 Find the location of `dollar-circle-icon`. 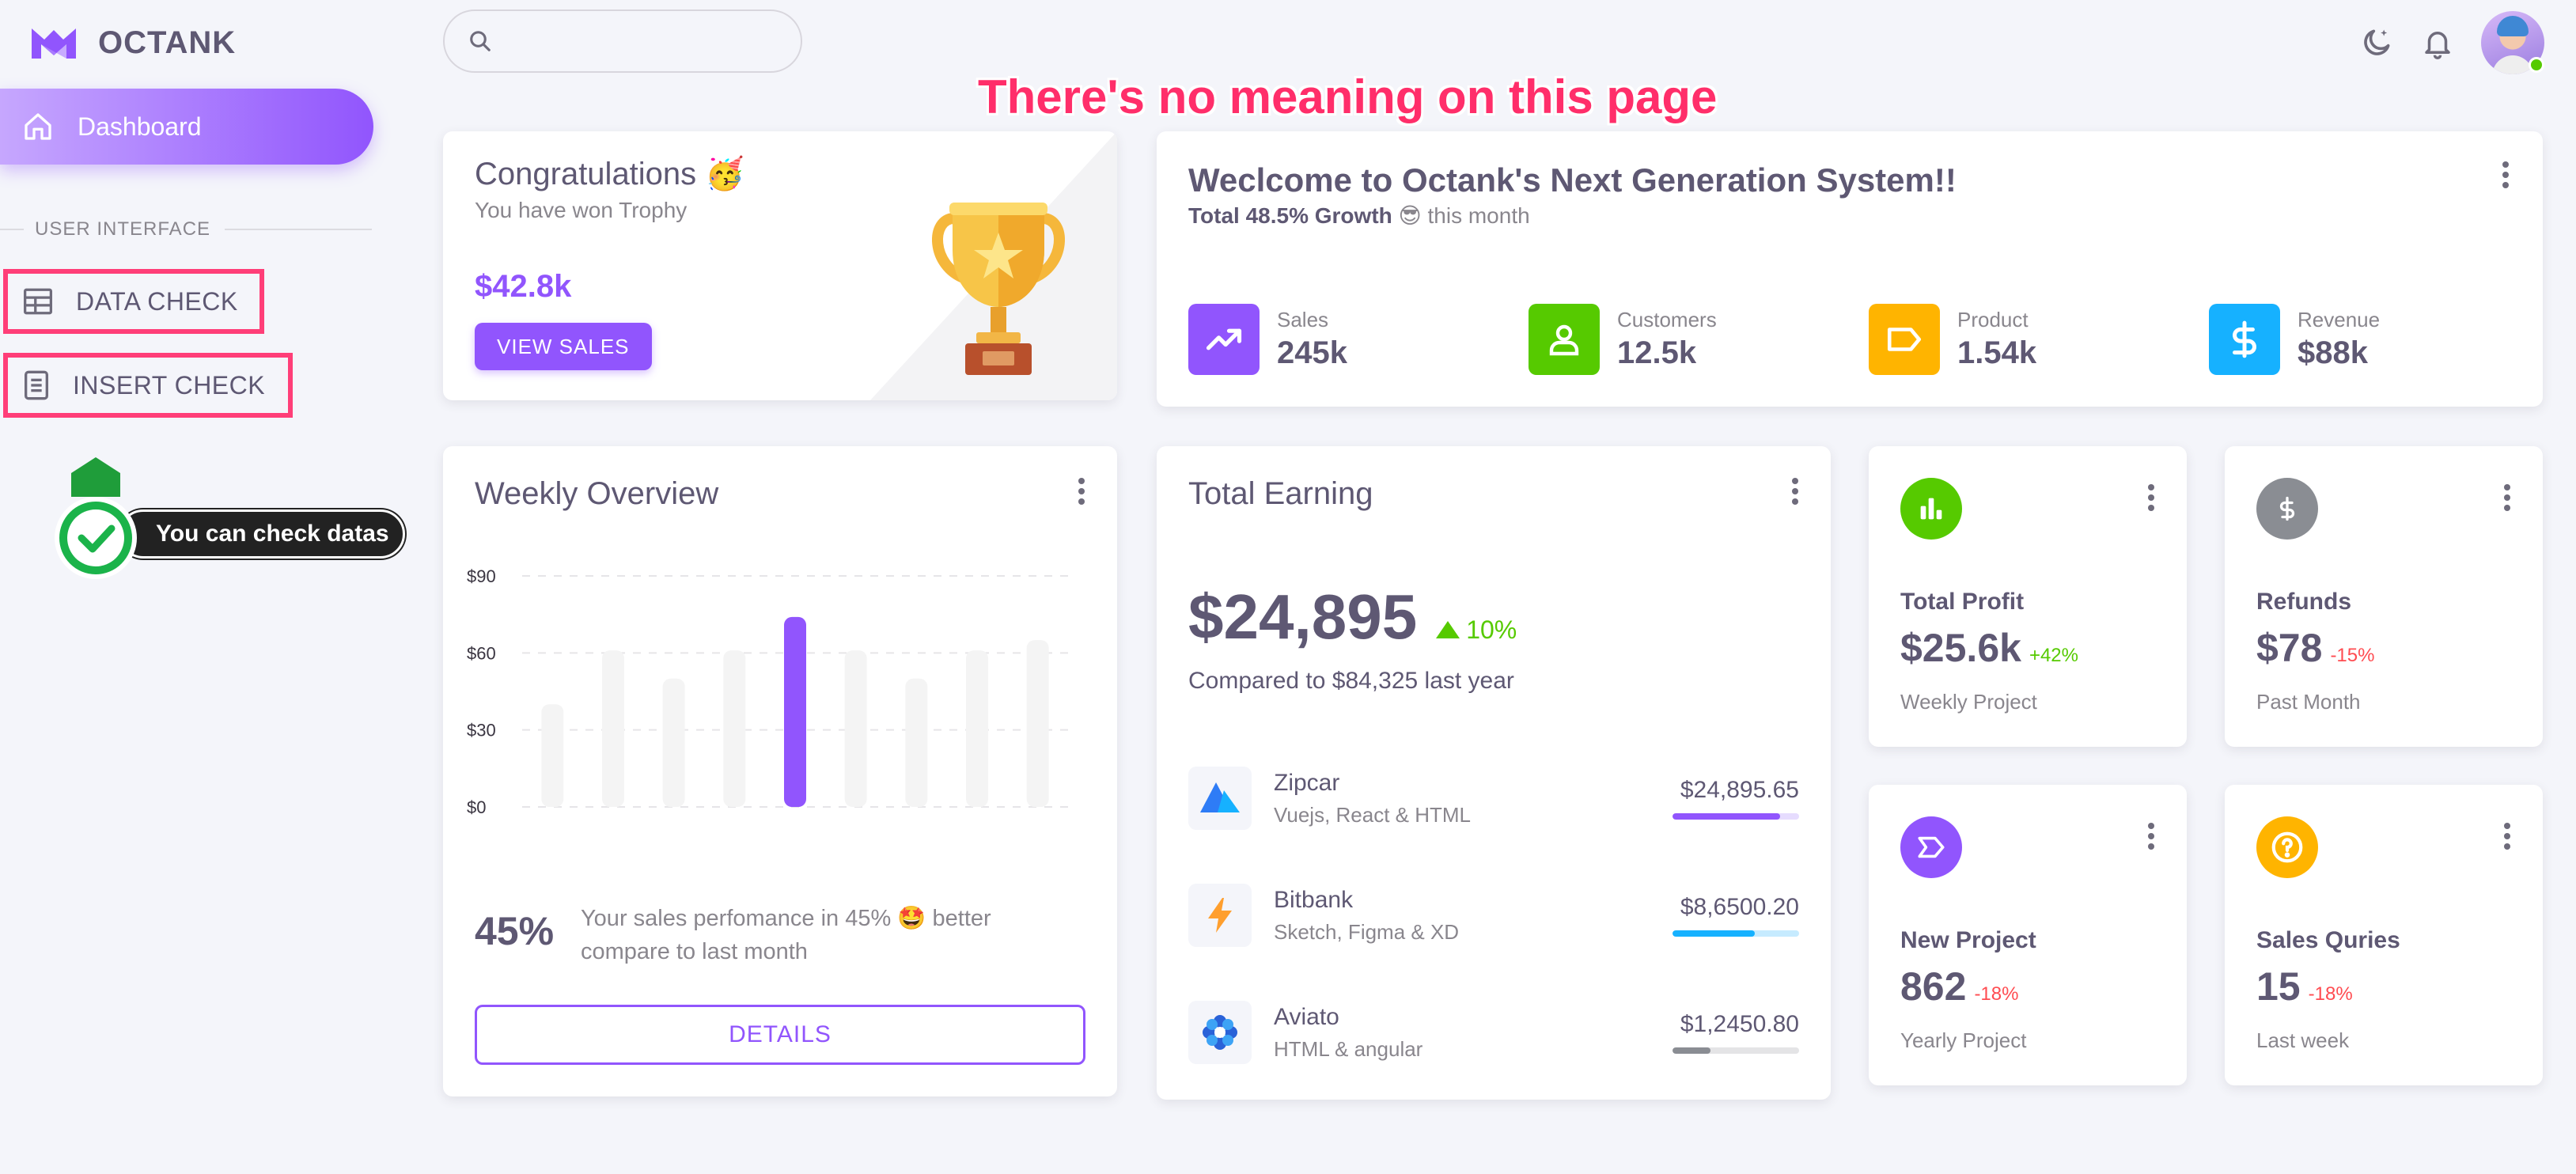

dollar-circle-icon is located at coordinates (2287, 509).